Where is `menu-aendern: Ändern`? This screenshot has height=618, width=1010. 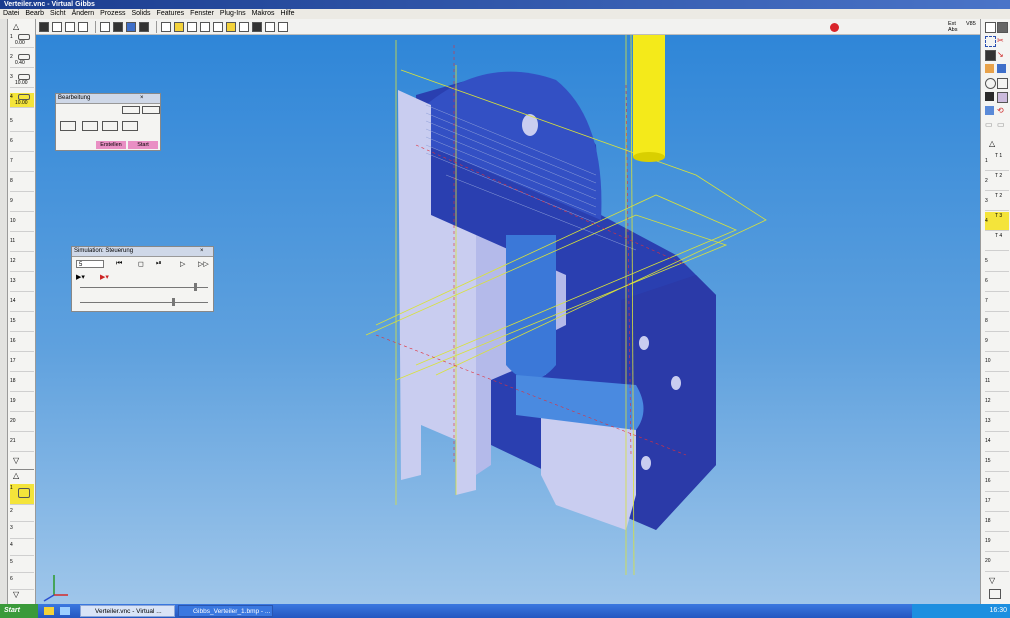 menu-aendern: Ändern is located at coordinates (83, 14).